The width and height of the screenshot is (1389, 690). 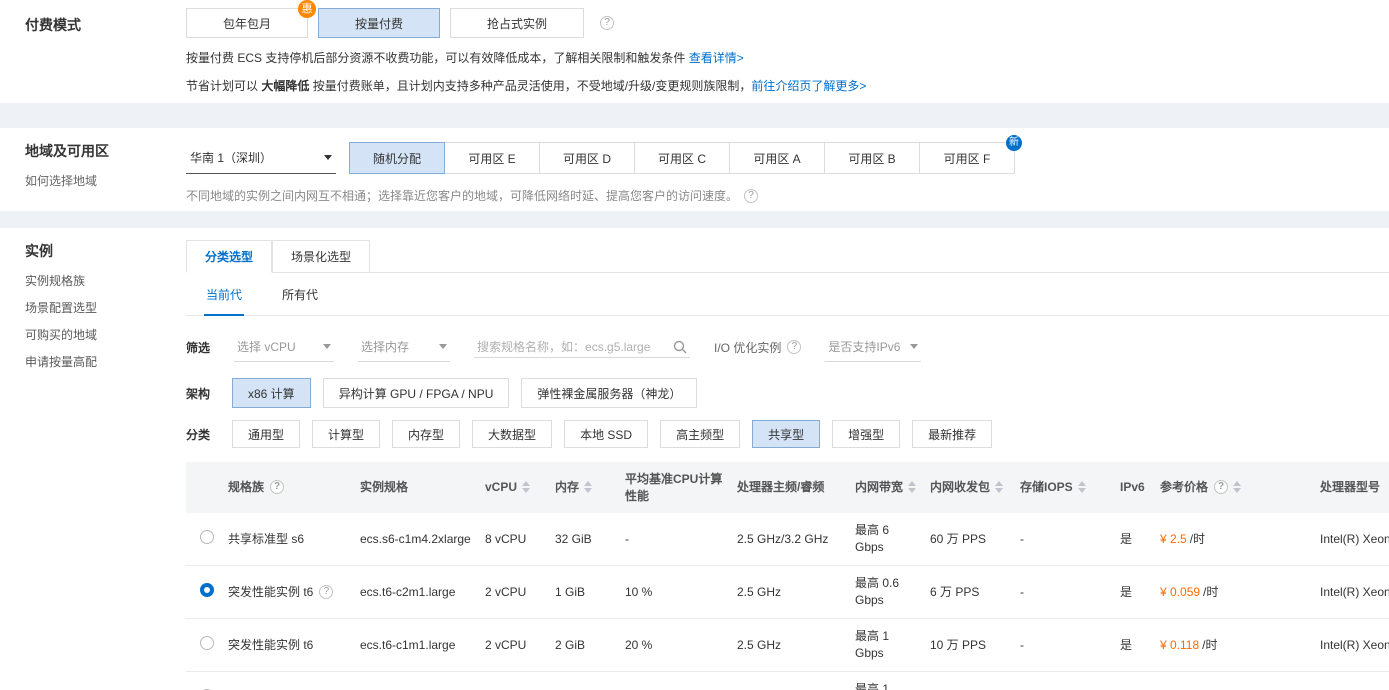 What do you see at coordinates (787, 256) in the screenshot?
I see `instance-tab-bar: 分类选型 场景化选型` at bounding box center [787, 256].